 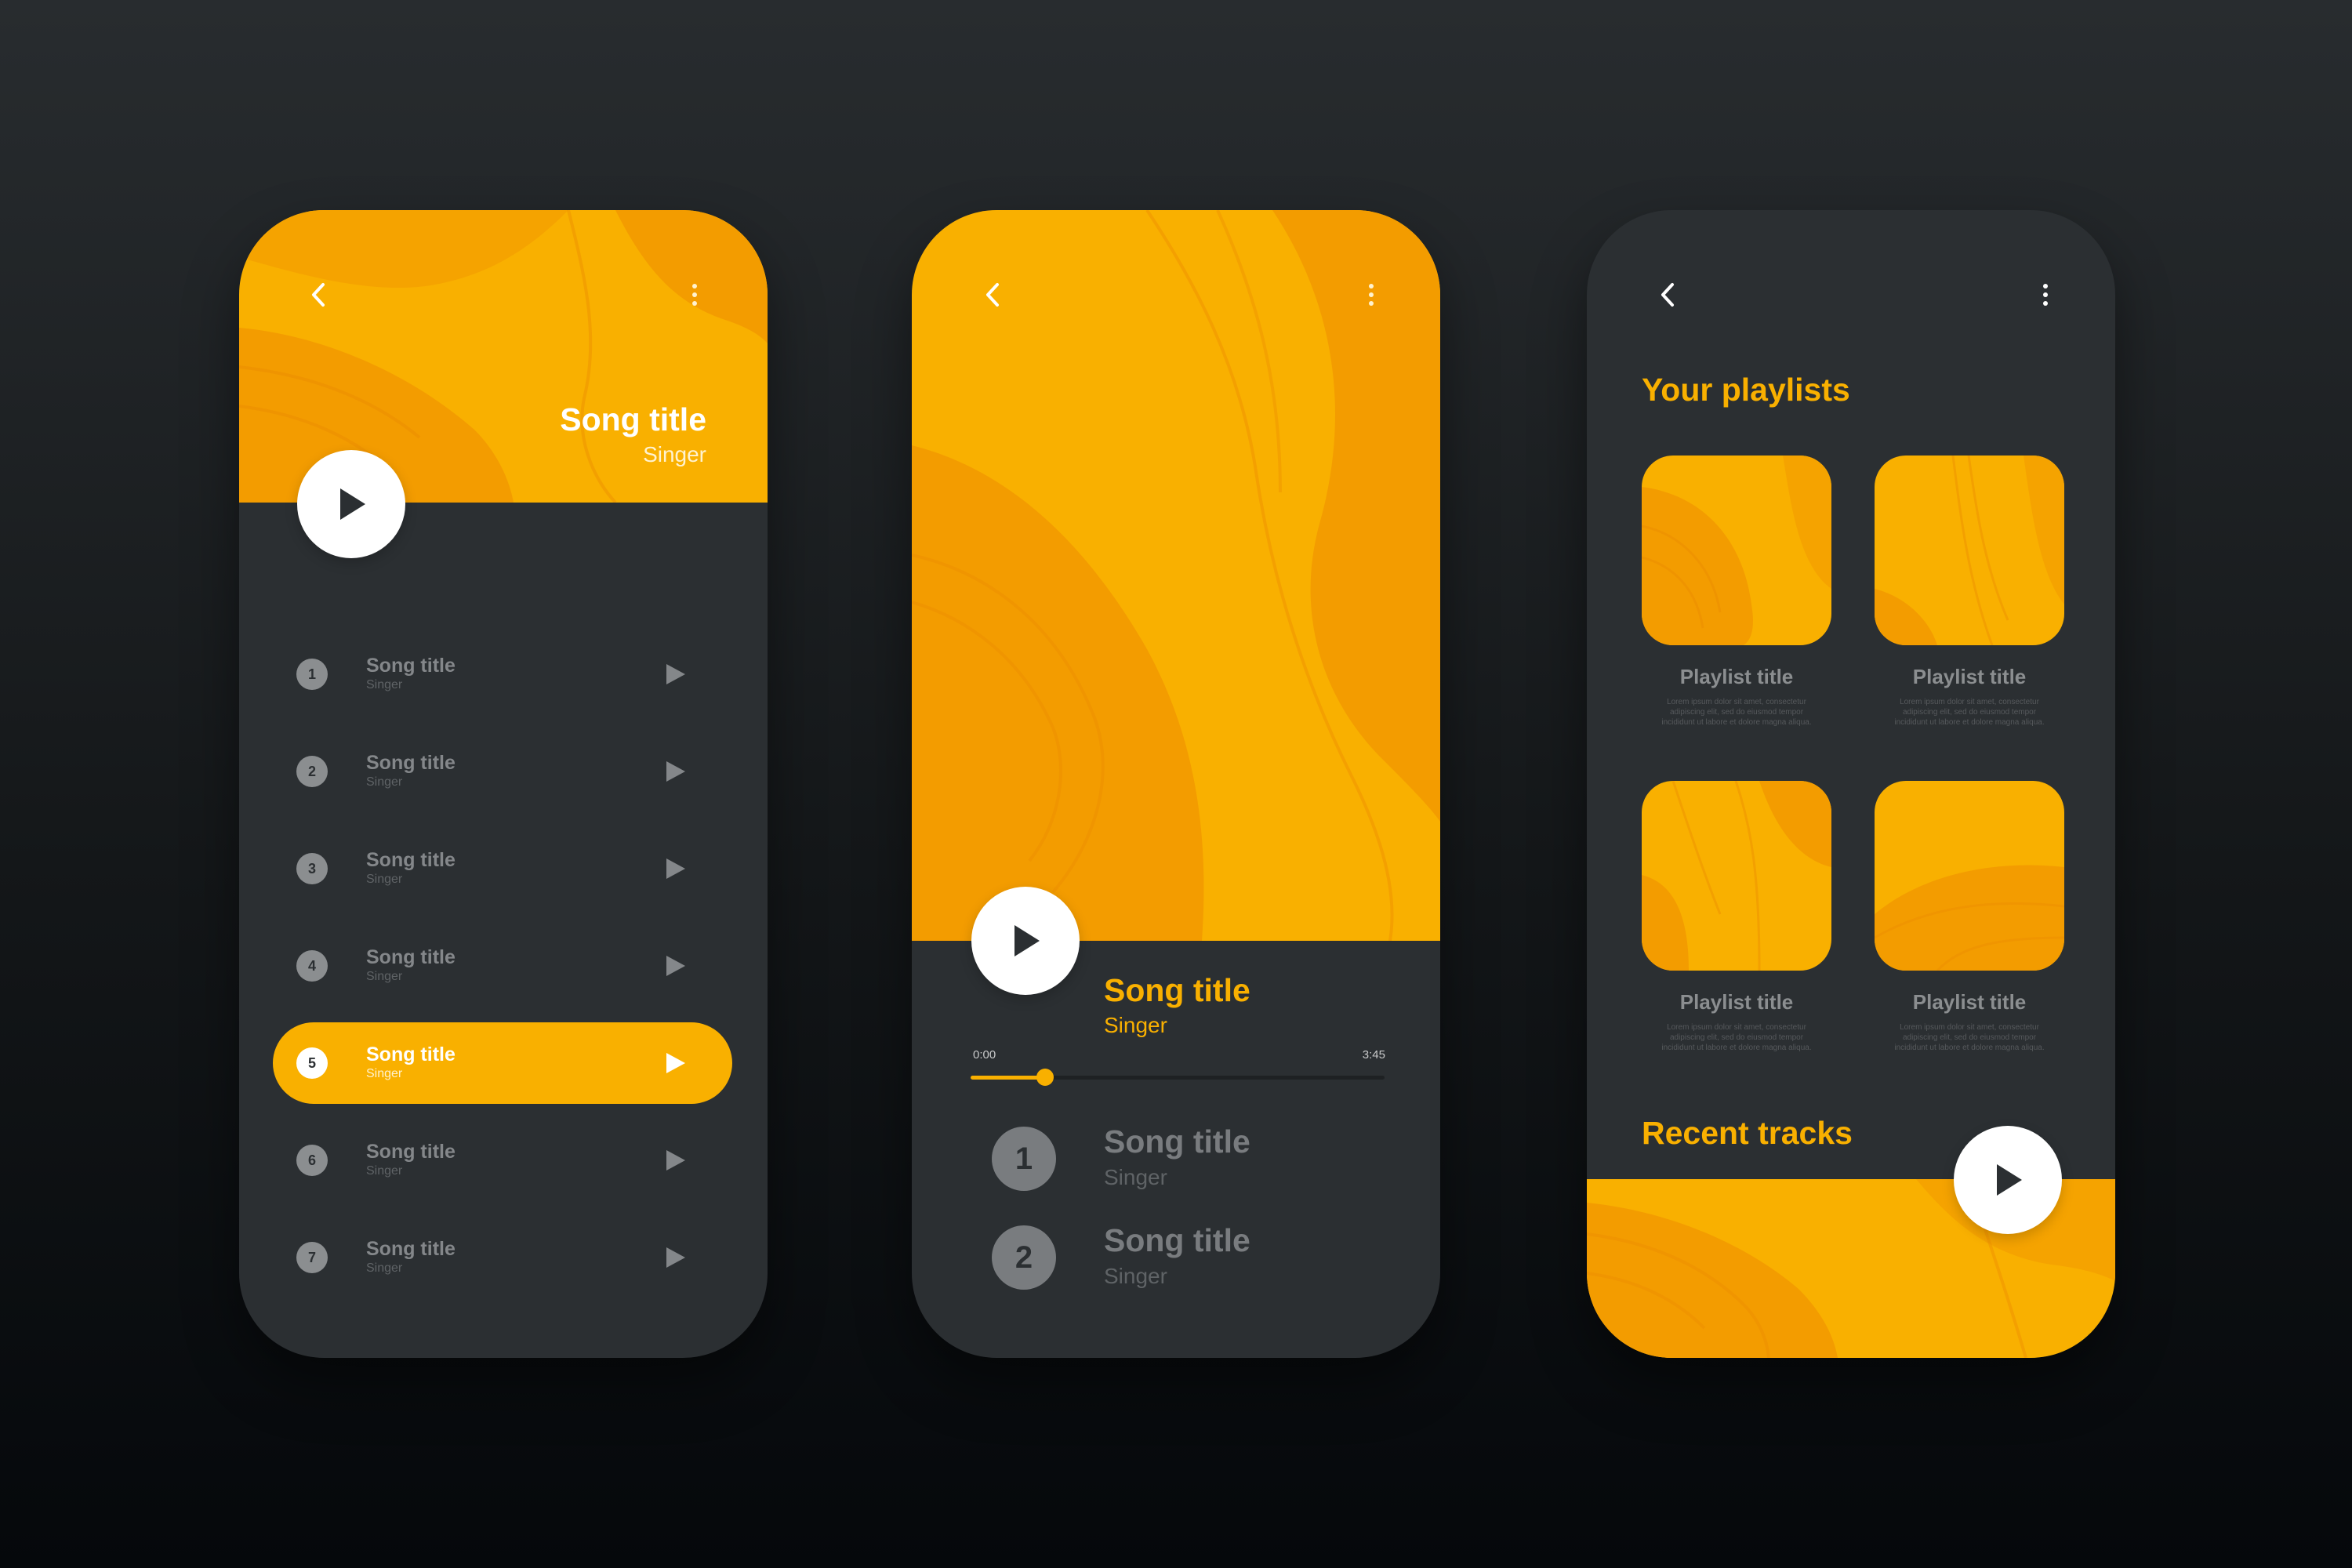 I want to click on track-number: 2, so click(x=312, y=771).